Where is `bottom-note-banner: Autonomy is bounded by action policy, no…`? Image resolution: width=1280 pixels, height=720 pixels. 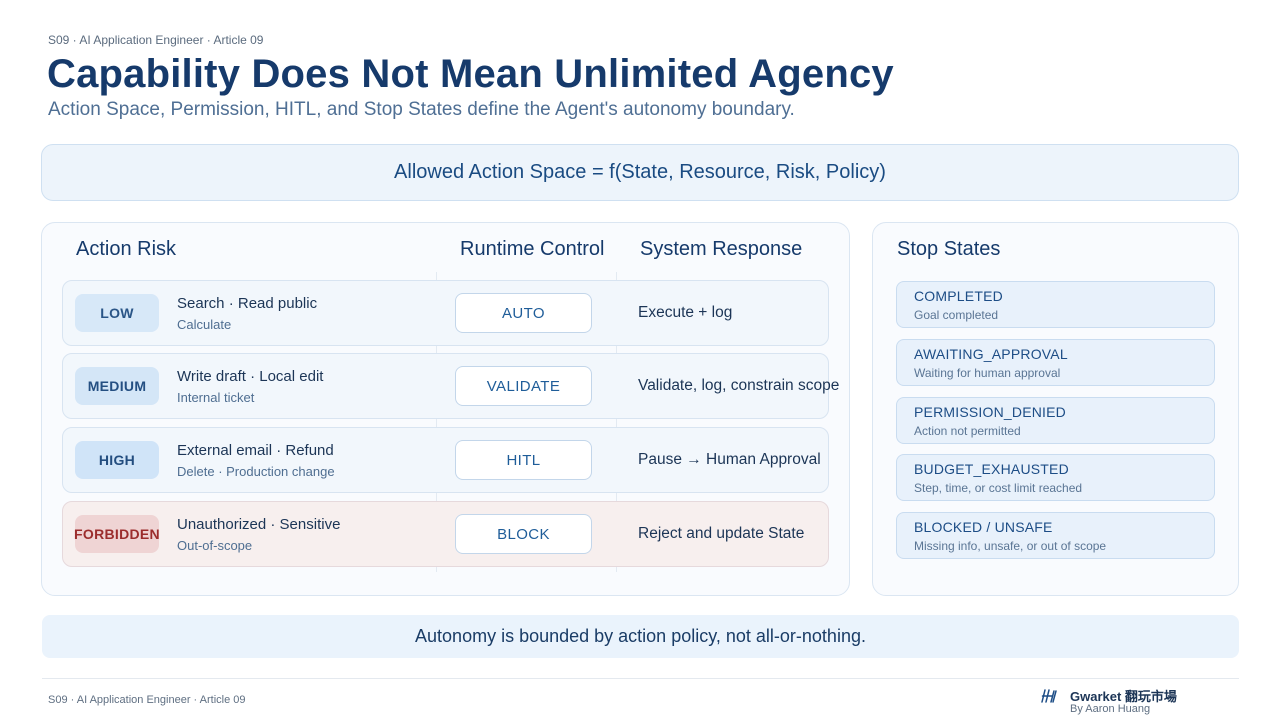 bottom-note-banner: Autonomy is bounded by action policy, no… is located at coordinates (640, 636).